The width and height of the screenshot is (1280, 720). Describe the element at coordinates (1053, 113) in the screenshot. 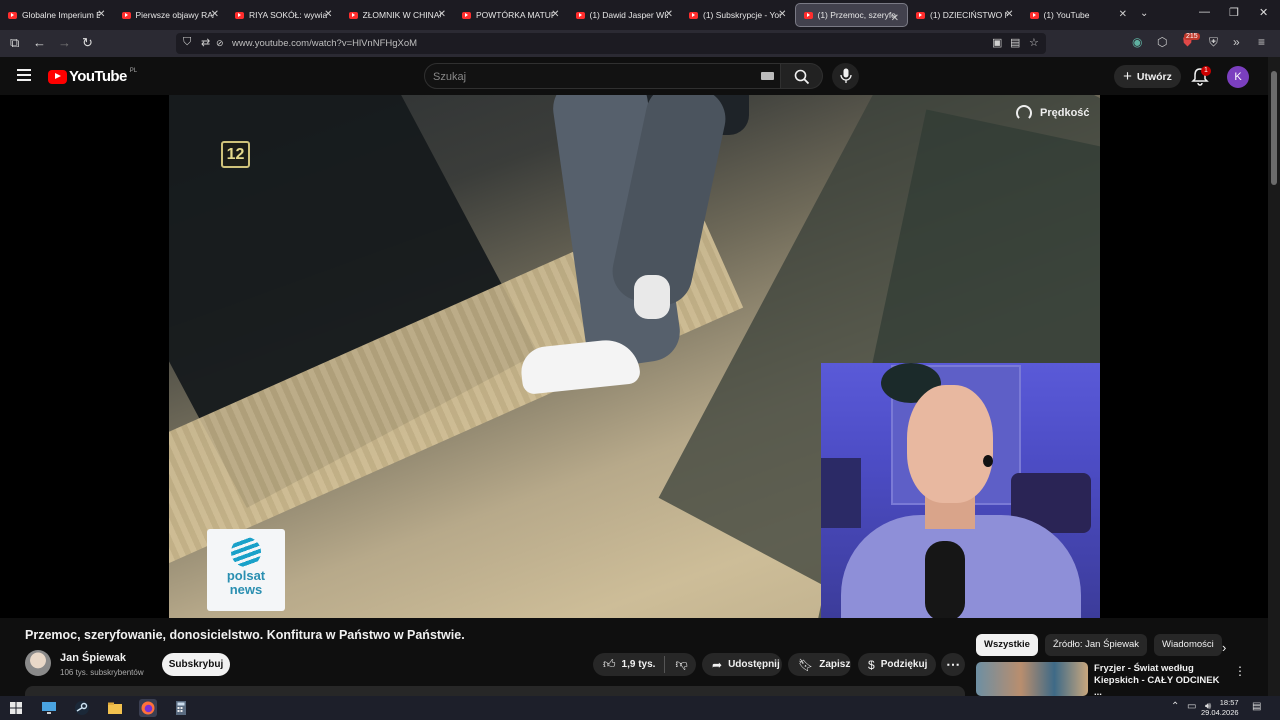

I see `playback-speed-overlay: Prędkość` at that location.